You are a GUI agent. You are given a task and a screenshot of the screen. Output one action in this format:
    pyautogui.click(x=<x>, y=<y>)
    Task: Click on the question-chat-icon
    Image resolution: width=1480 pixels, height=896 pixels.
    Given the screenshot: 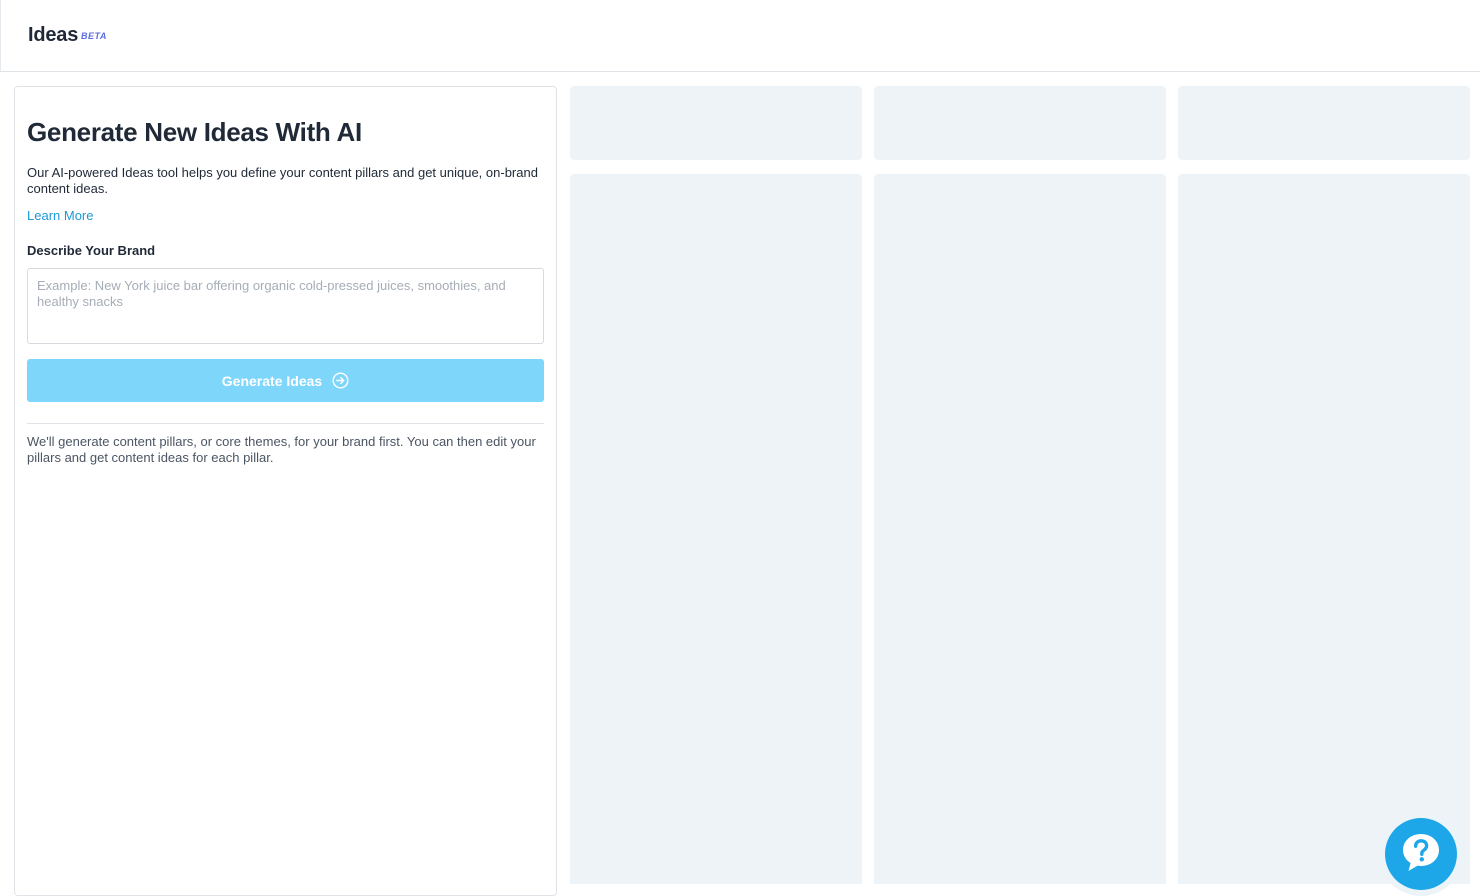 What is the action you would take?
    pyautogui.click(x=1421, y=852)
    